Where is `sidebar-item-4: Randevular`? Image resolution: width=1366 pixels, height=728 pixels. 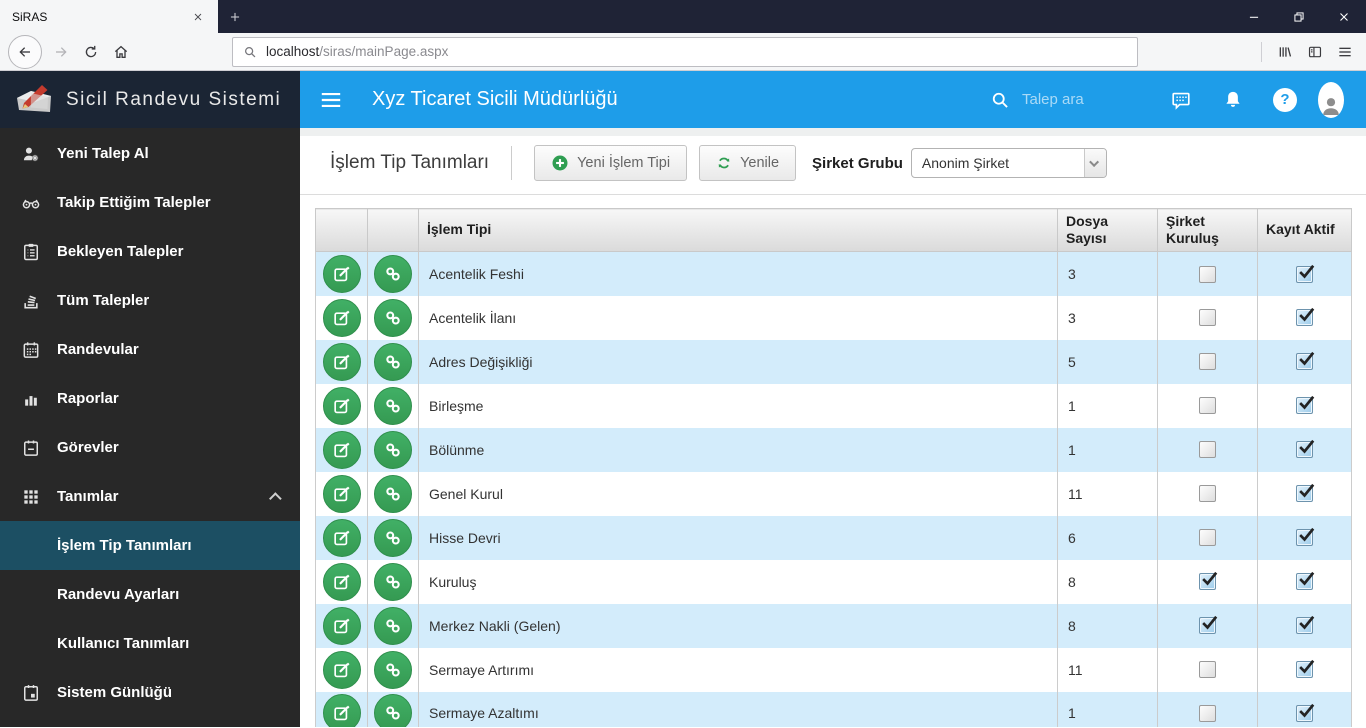 sidebar-item-4: Randevular is located at coordinates (150, 349).